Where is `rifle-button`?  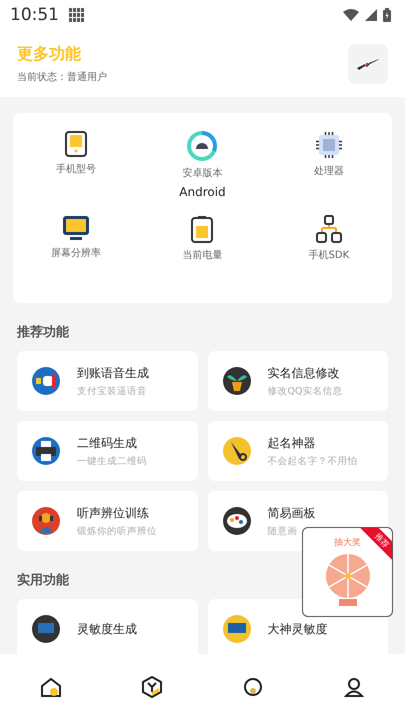
rifle-button is located at coordinates (368, 64).